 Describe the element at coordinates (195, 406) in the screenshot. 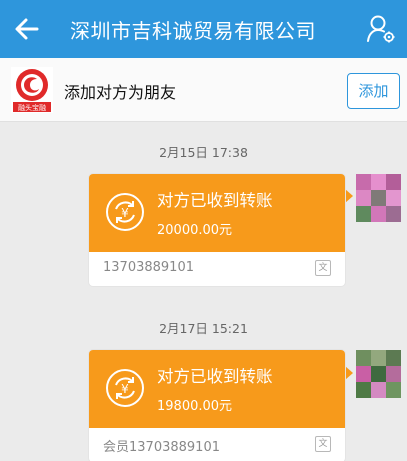

I see `transfer-amount: 19800.00元` at that location.